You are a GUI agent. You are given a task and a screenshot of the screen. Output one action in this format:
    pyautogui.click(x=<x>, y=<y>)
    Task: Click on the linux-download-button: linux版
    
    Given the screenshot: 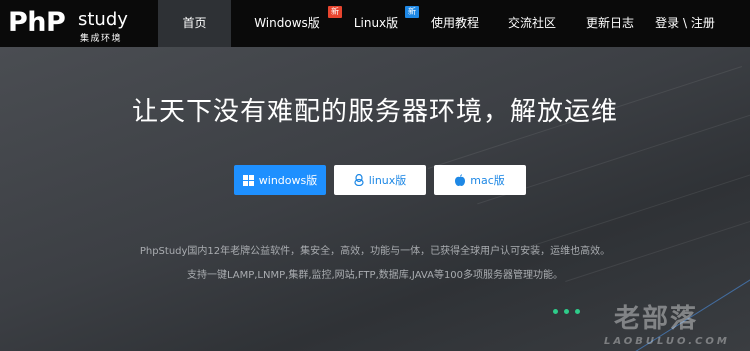 What is the action you would take?
    pyautogui.click(x=380, y=180)
    